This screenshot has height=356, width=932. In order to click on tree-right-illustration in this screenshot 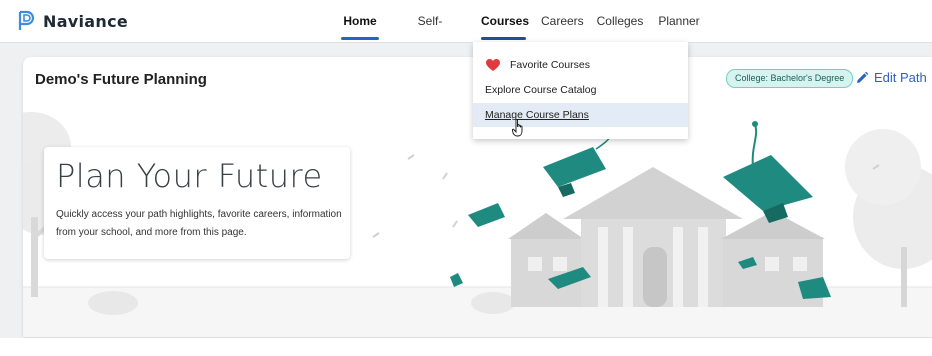, I will do `click(888, 218)`.